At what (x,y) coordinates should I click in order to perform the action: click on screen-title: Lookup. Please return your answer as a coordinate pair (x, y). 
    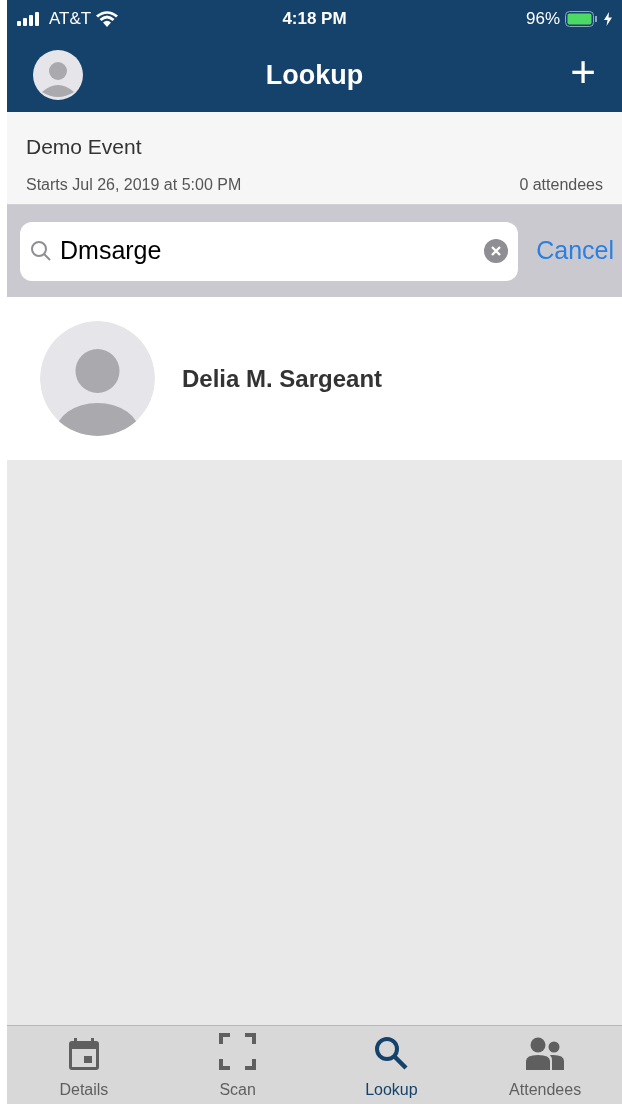
    Looking at the image, I should click on (314, 75).